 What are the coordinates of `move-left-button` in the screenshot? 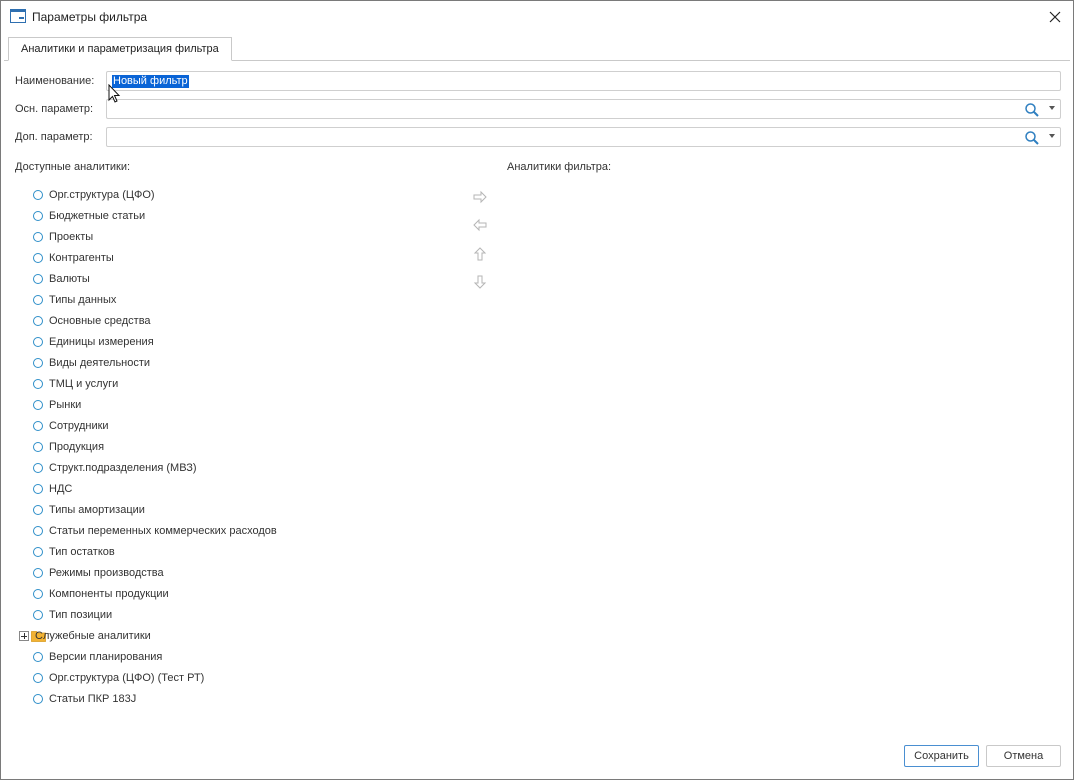 It's located at (480, 225).